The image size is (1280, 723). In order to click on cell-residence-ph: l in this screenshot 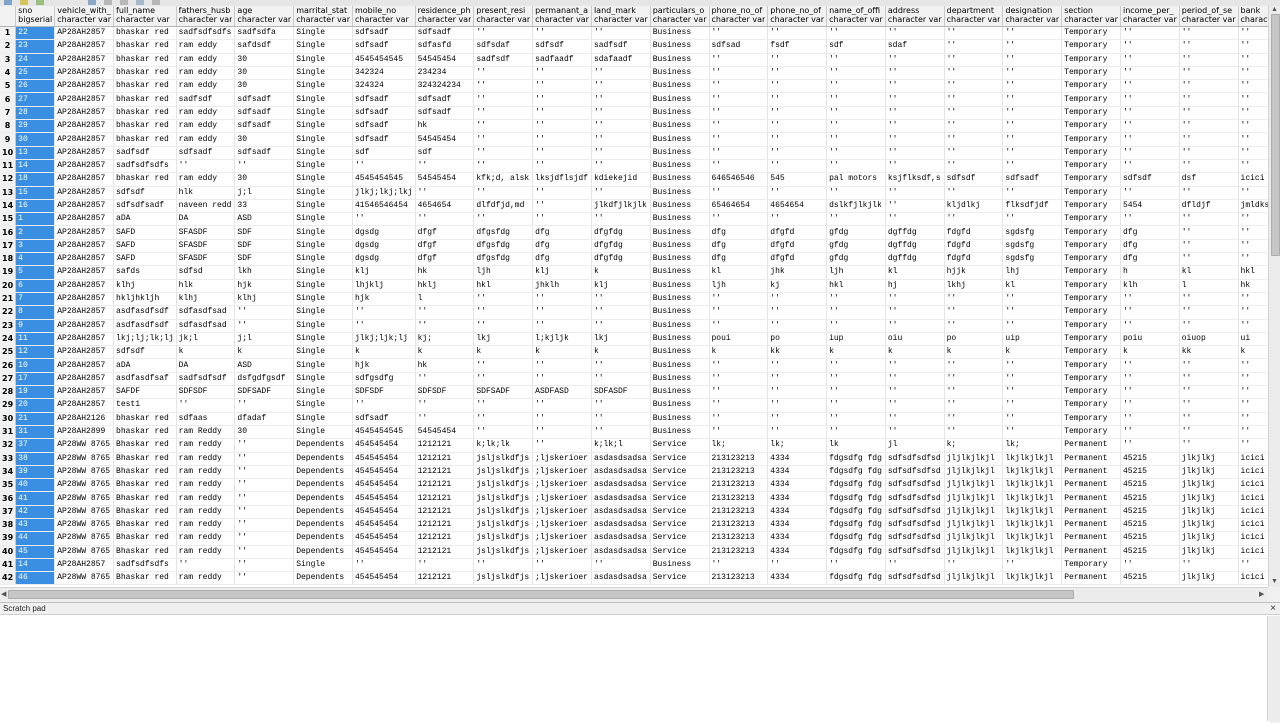, I will do `click(445, 299)`.